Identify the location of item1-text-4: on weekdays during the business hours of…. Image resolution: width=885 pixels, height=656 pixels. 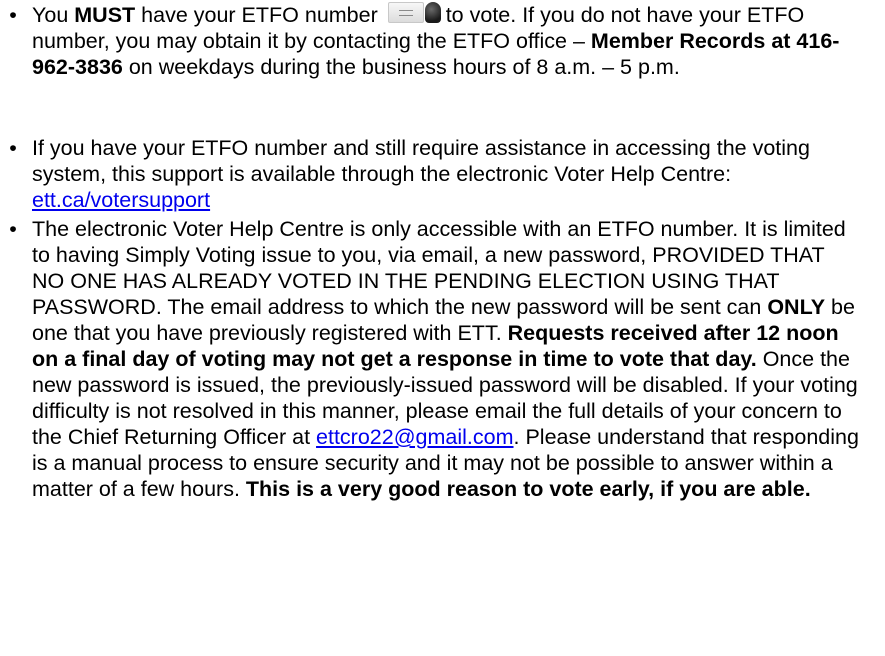
(401, 67).